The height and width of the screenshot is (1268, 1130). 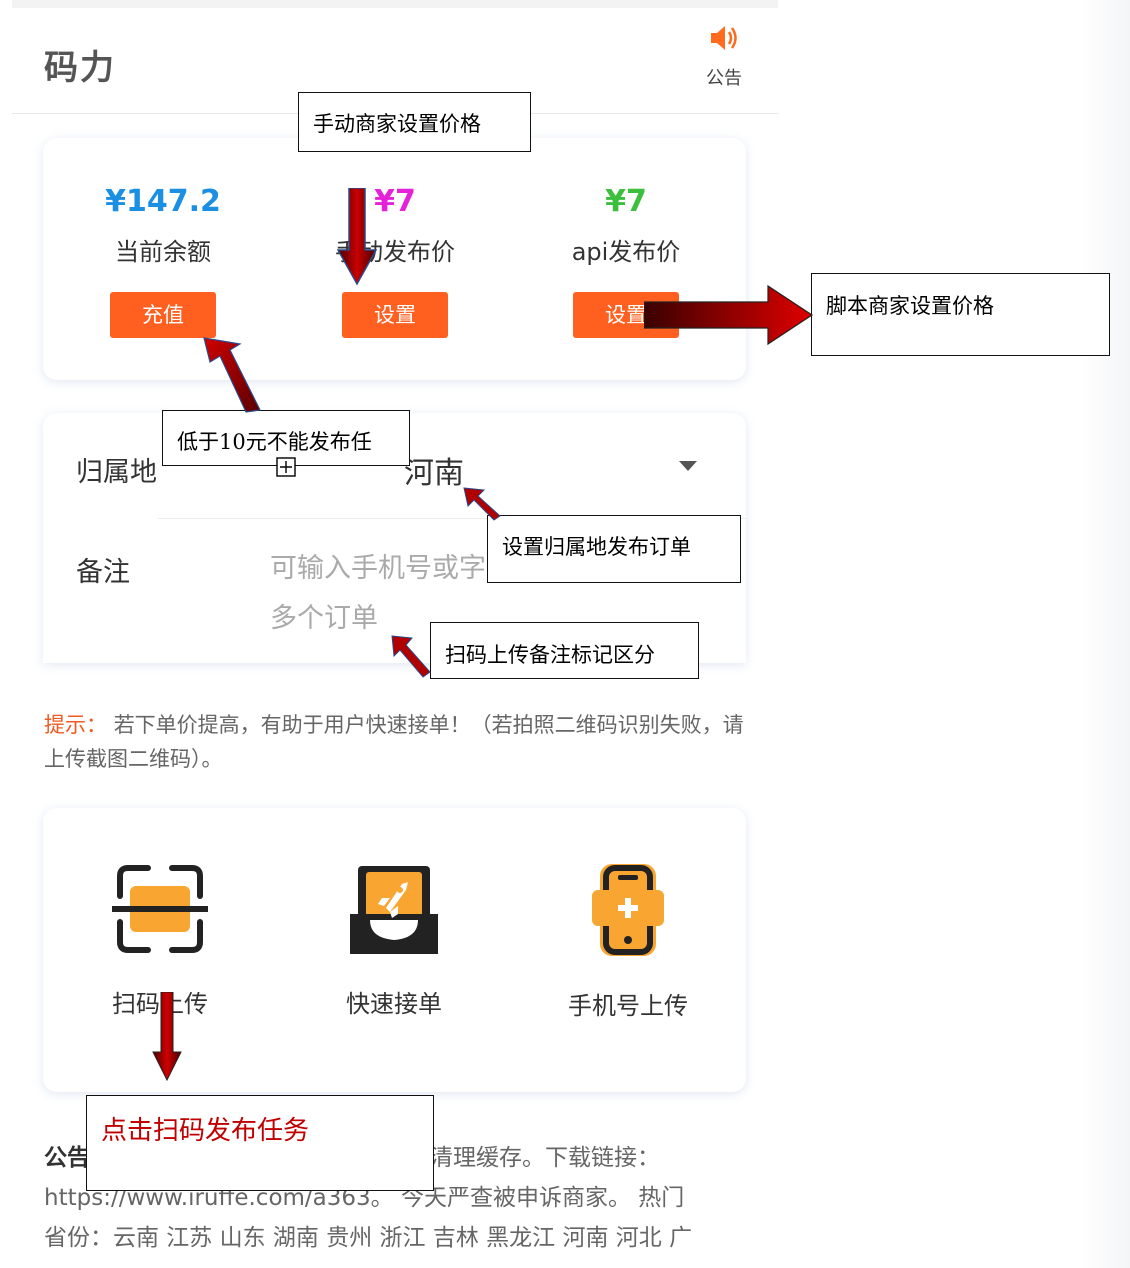 What do you see at coordinates (286, 467) in the screenshot?
I see `expand-box-icon` at bounding box center [286, 467].